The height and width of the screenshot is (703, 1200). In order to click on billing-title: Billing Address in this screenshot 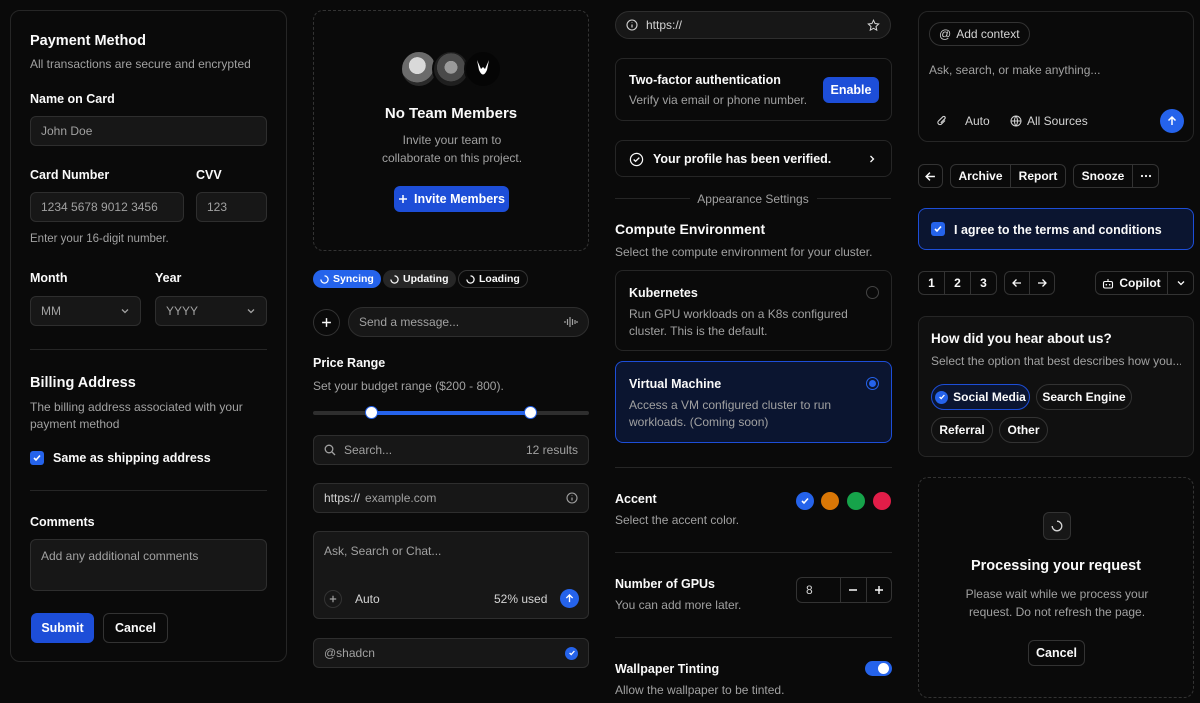, I will do `click(83, 383)`.